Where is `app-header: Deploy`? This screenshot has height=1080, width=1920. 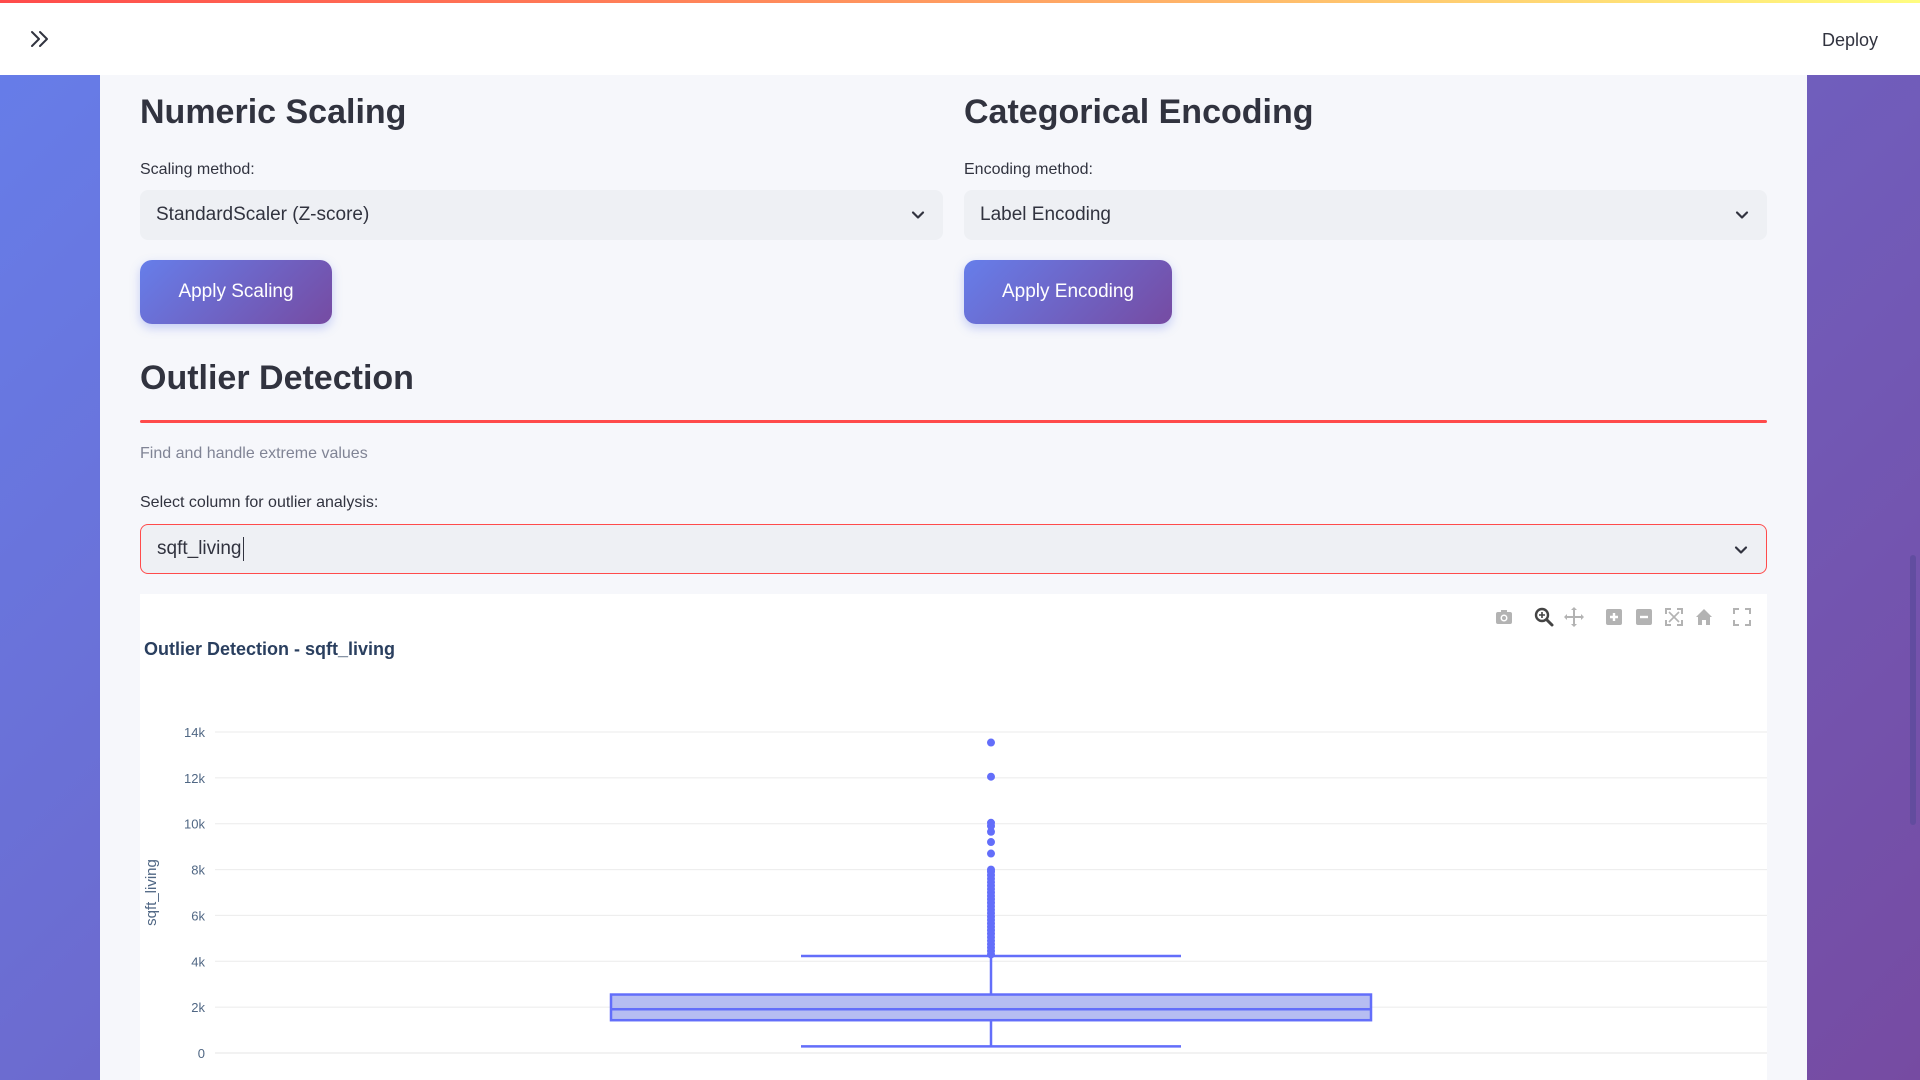 app-header: Deploy is located at coordinates (960, 39).